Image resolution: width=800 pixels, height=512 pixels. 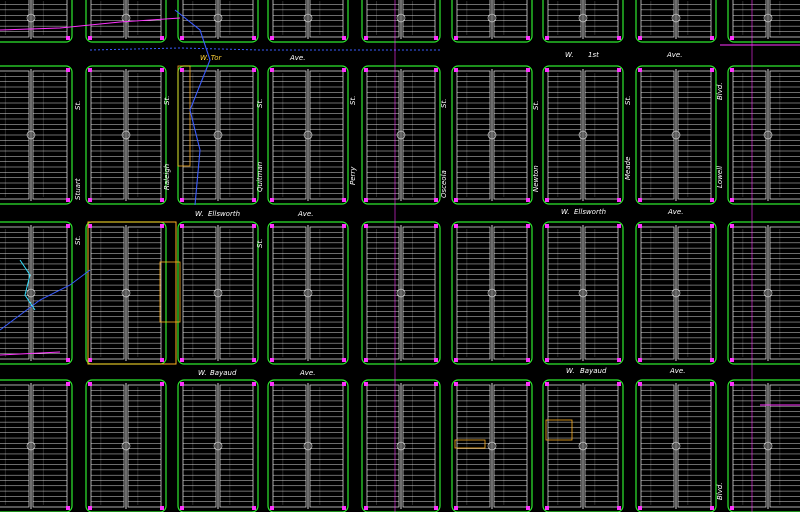 What do you see at coordinates (305, 214) in the screenshot?
I see `street-label-ellsworth-ave1: Ave.` at bounding box center [305, 214].